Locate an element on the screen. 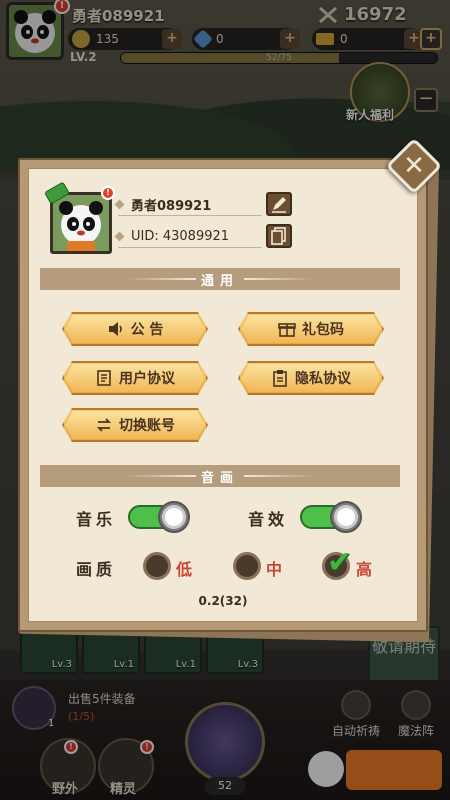 The image size is (450, 800). sfx-toggle is located at coordinates (331, 517).